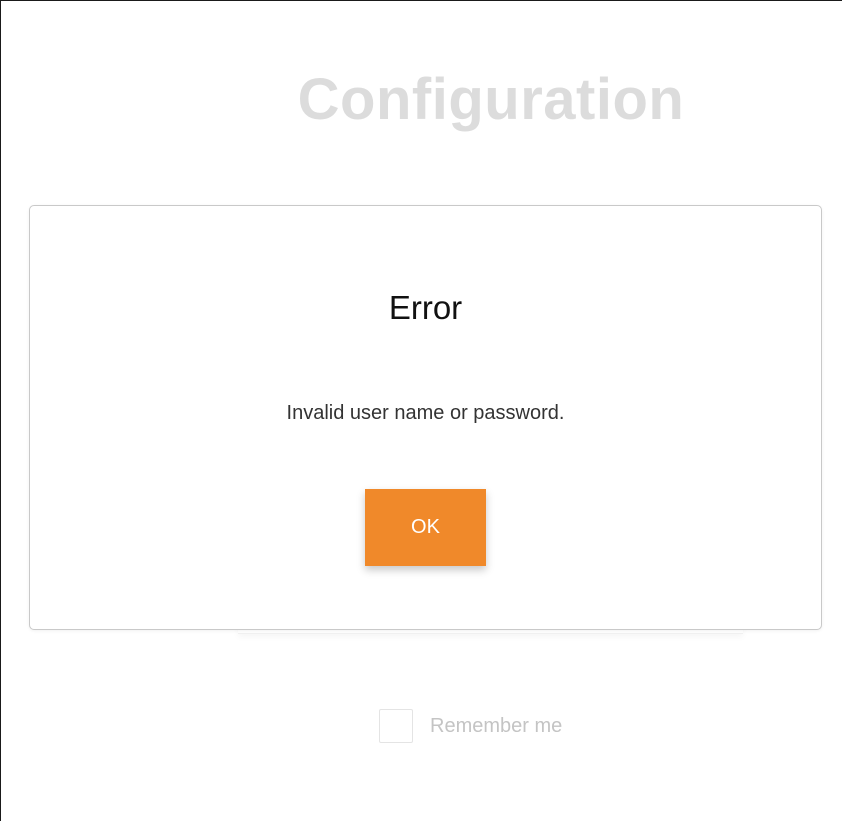 This screenshot has width=842, height=821. Describe the element at coordinates (396, 726) in the screenshot. I see `remember-me-checkbox` at that location.